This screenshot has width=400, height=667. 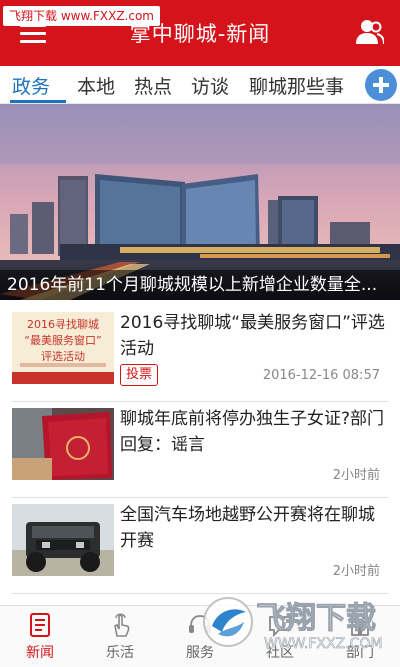 I want to click on news-title: 聊城年底前将停办独生子女证?部门回复：谣言, so click(x=252, y=432).